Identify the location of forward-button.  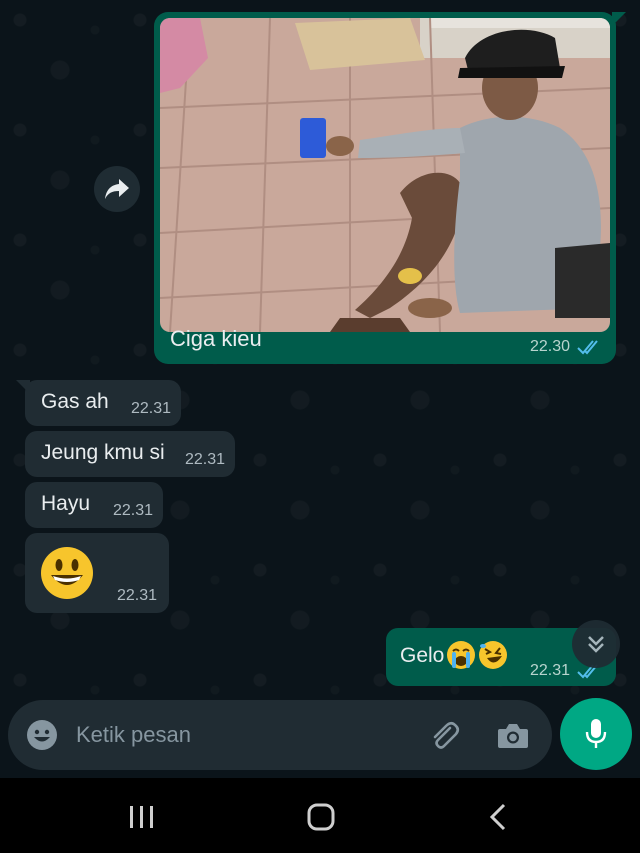
(117, 189).